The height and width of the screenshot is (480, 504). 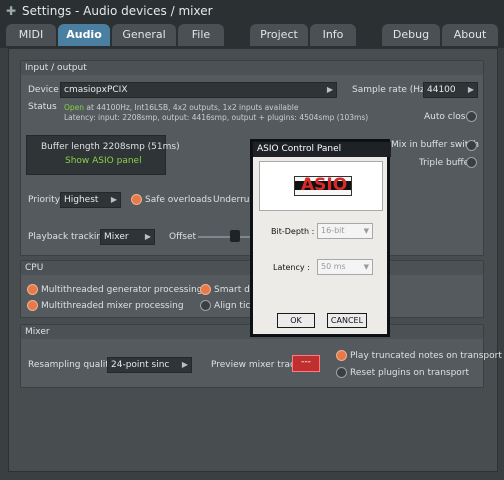 I want to click on multithreaded-mixer-toggle, so click(x=32, y=305).